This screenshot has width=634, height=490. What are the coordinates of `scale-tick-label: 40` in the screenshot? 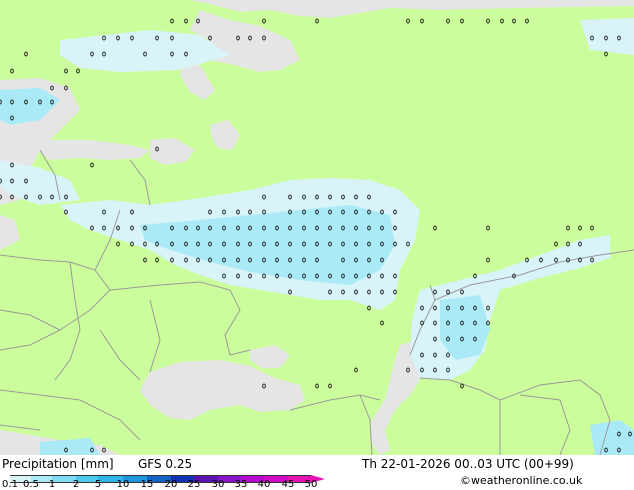 It's located at (264, 484).